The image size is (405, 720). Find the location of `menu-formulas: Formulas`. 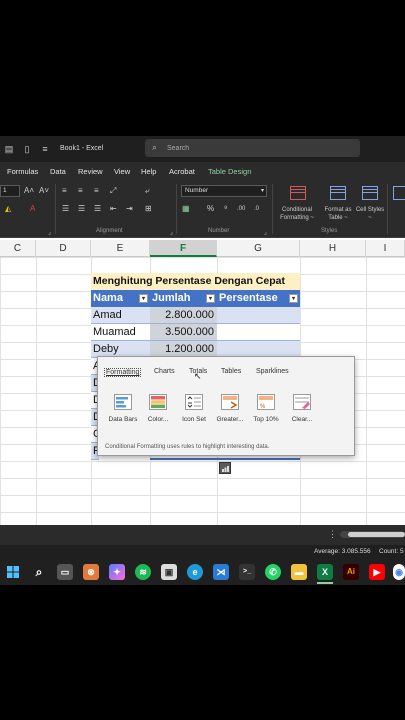

menu-formulas: Formulas is located at coordinates (22, 171).